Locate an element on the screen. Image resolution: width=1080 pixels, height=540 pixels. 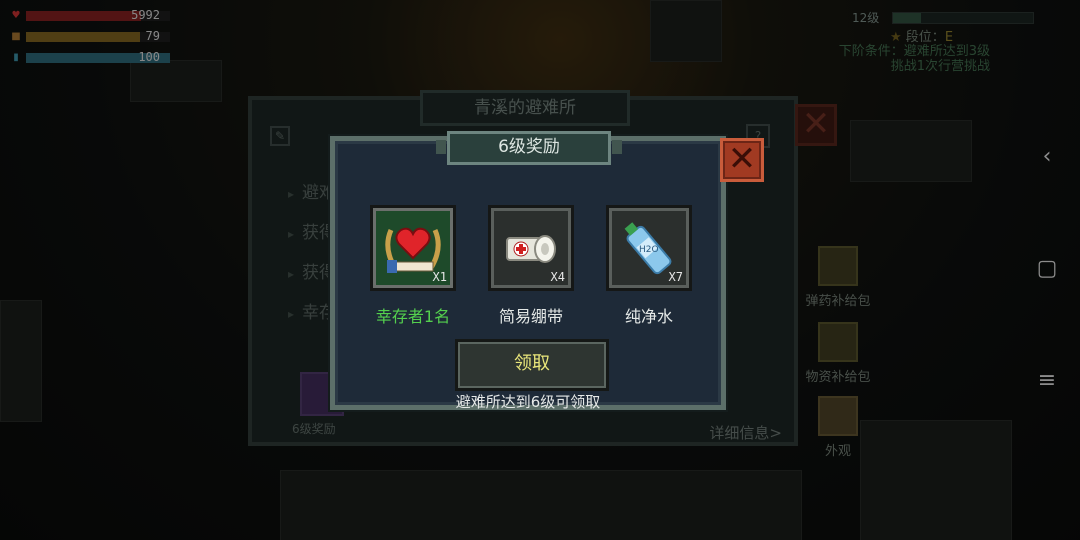
reward-item-survivor: X1 幸存者1名 is located at coordinates (413, 266).